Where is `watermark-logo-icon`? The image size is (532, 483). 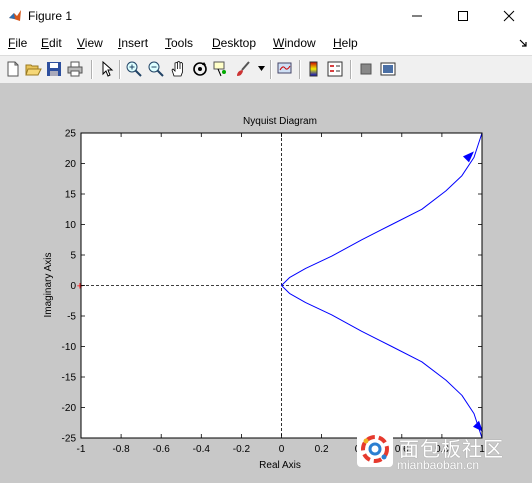
watermark-logo-icon is located at coordinates (375, 449).